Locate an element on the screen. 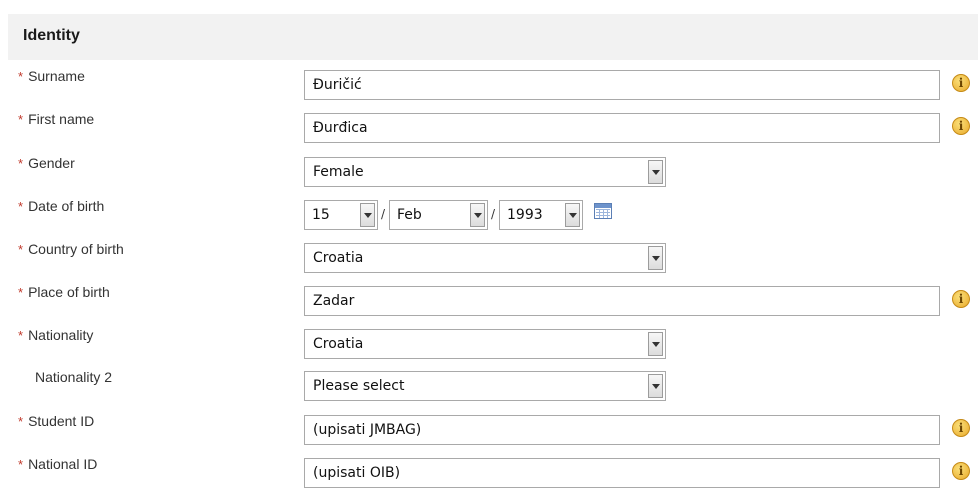 The height and width of the screenshot is (498, 978). national-id-label: * National ID is located at coordinates (58, 464).